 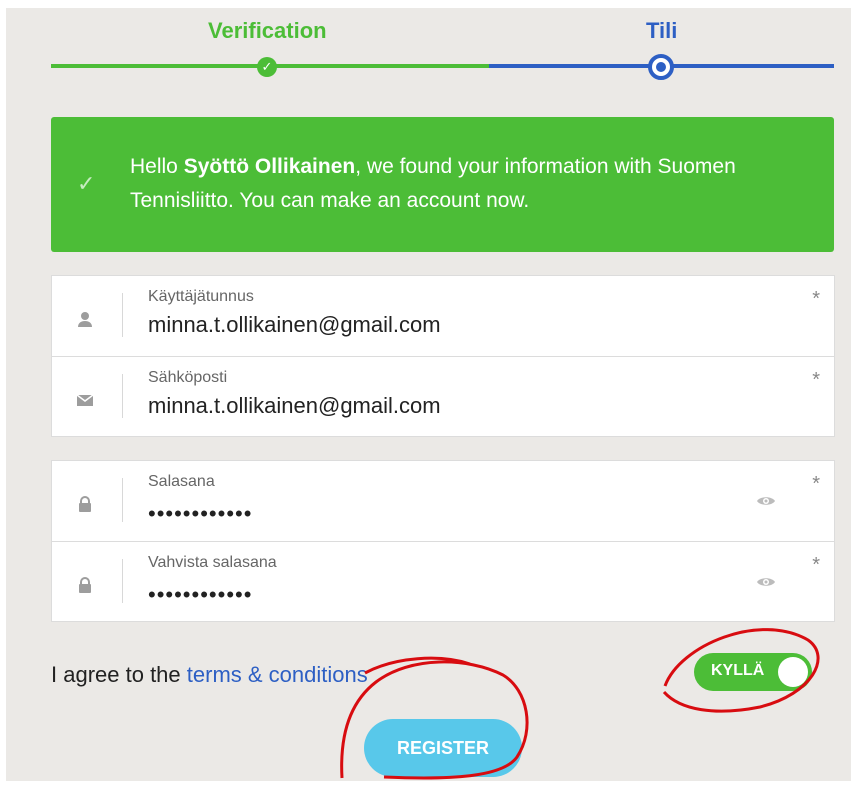 What do you see at coordinates (181, 481) in the screenshot?
I see `password-label: Salasana` at bounding box center [181, 481].